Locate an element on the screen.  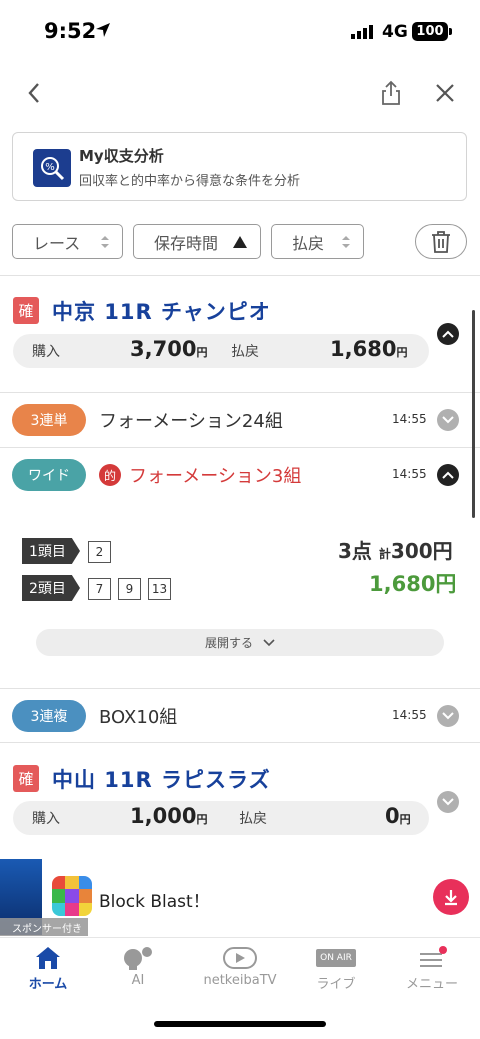
battery-tip is located at coordinates (450, 31).